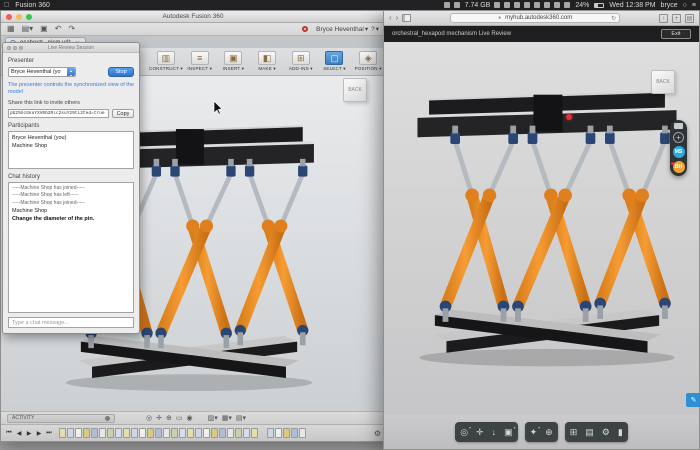 The width and height of the screenshot is (700, 450). I want to click on exit-button: Exit, so click(676, 34).